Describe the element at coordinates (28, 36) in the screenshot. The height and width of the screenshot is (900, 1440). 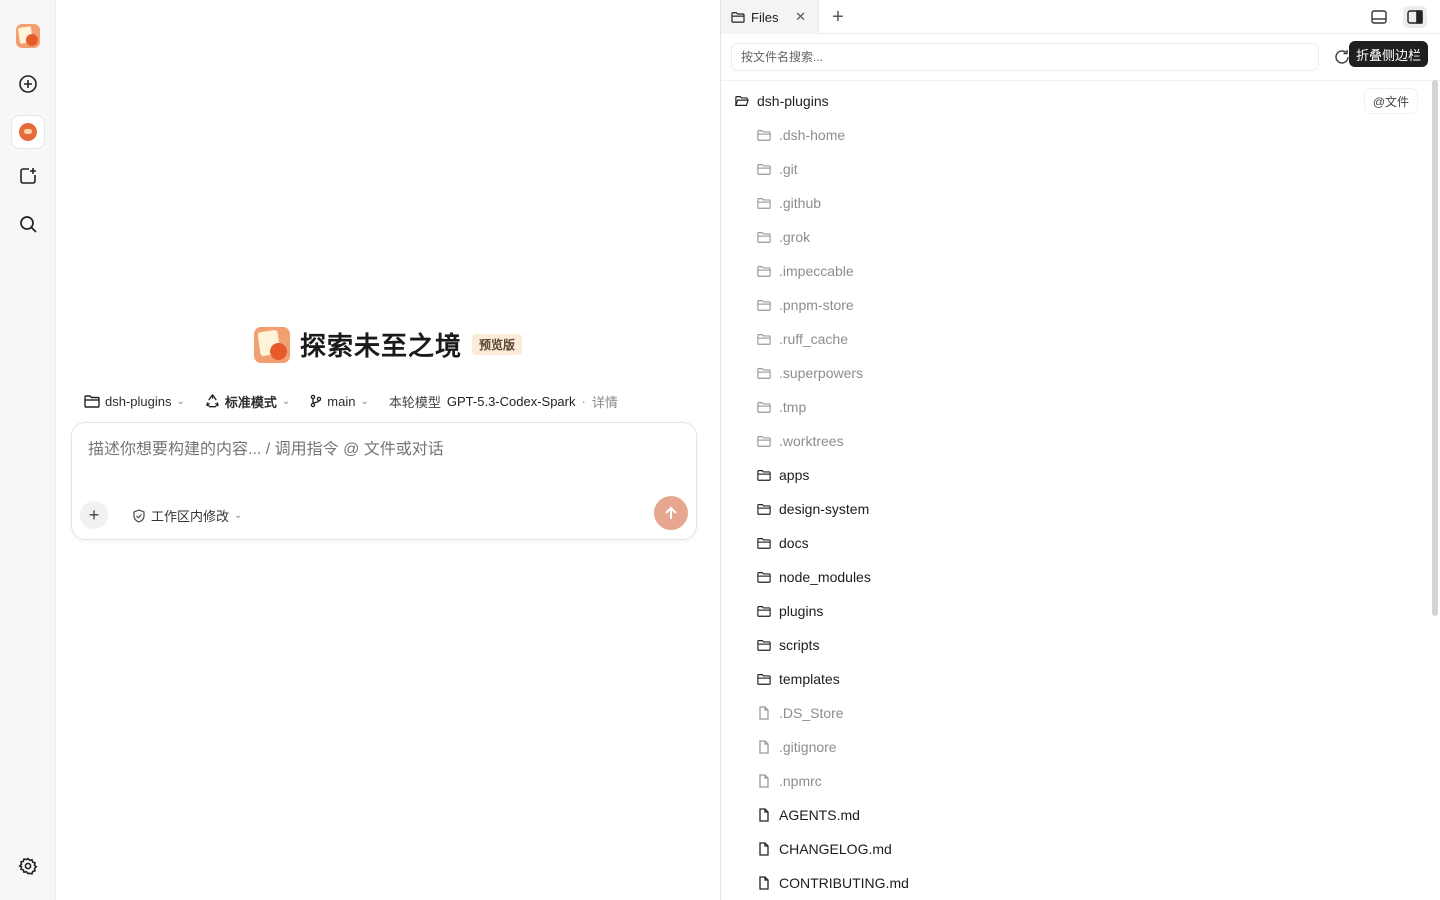
I see `app-logo-icon` at that location.